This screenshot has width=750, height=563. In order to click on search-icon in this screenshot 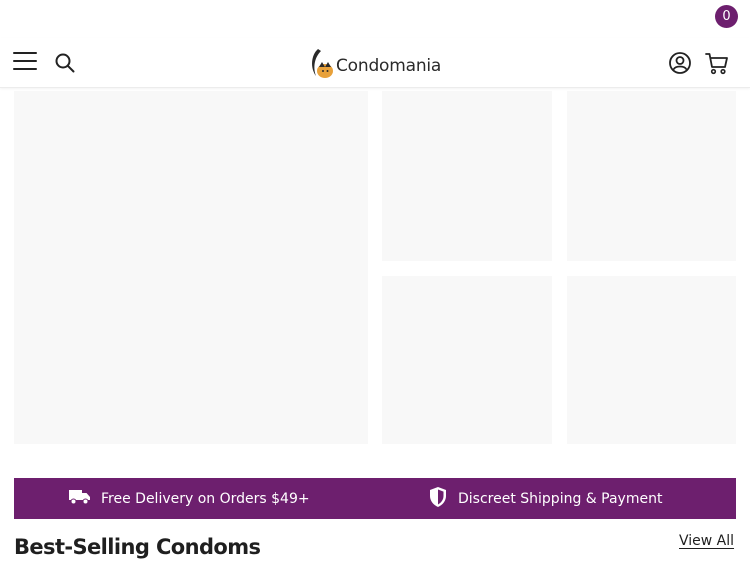, I will do `click(65, 63)`.